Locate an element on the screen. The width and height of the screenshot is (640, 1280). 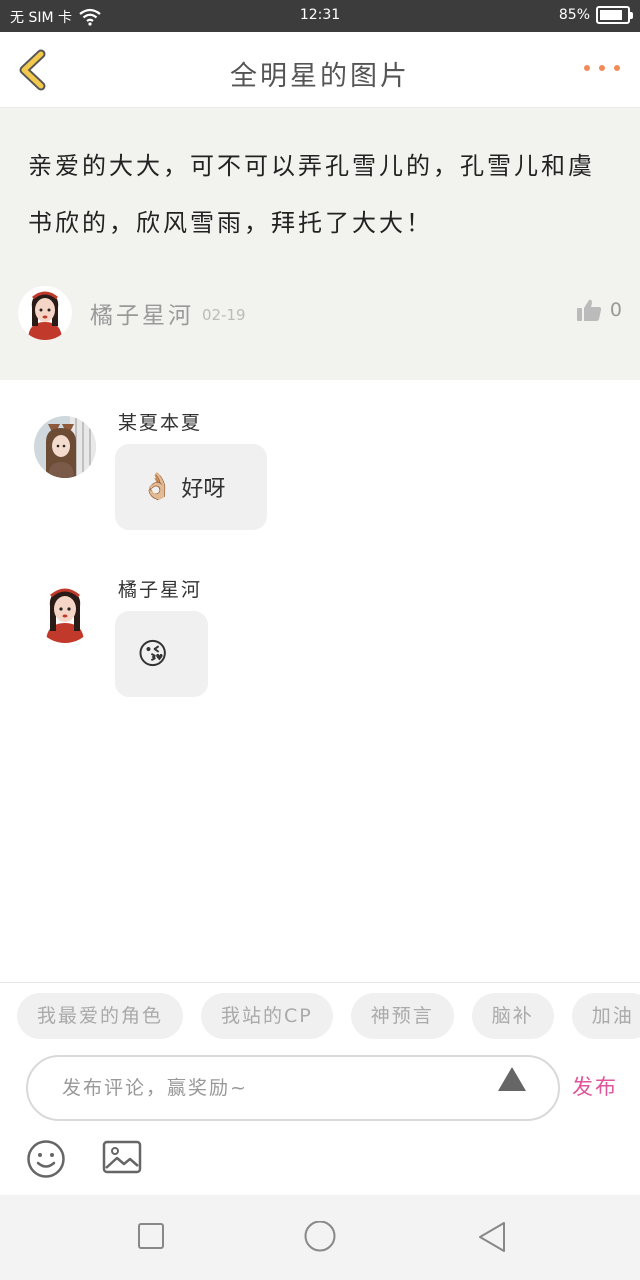
post-date: 02-19 is located at coordinates (224, 315).